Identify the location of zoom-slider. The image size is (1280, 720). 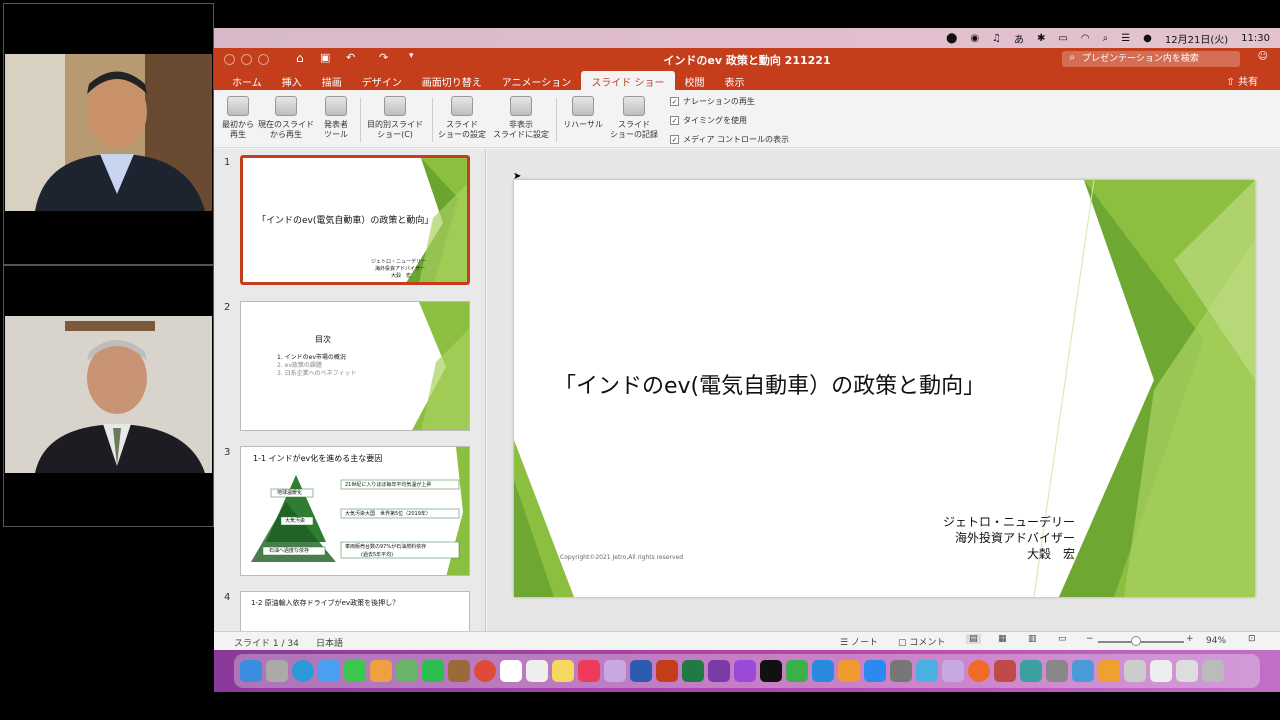
(1141, 642).